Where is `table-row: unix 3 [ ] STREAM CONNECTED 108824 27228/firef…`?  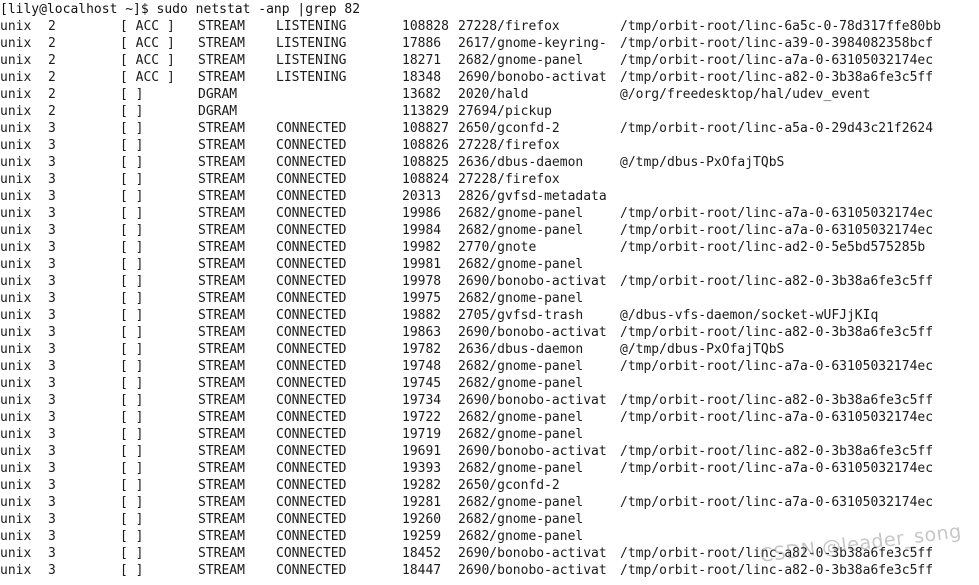 table-row: unix 3 [ ] STREAM CONNECTED 108824 27228/firef… is located at coordinates (489, 179).